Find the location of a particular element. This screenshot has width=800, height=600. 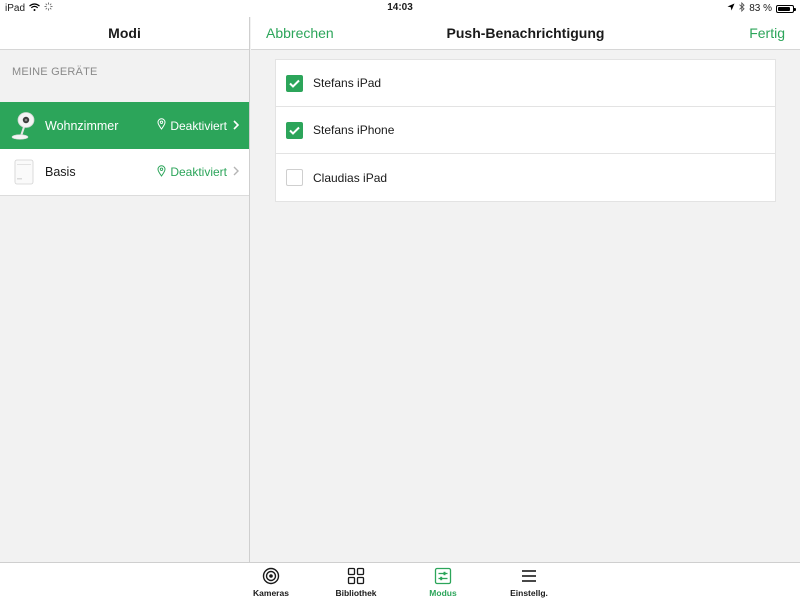

battery-percent: 83 % is located at coordinates (760, 8).